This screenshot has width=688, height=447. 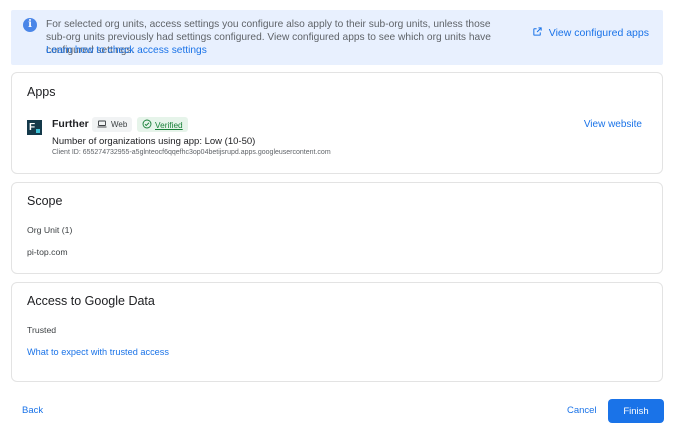 What do you see at coordinates (598, 33) in the screenshot?
I see `view-configured-apps-label: View configured apps` at bounding box center [598, 33].